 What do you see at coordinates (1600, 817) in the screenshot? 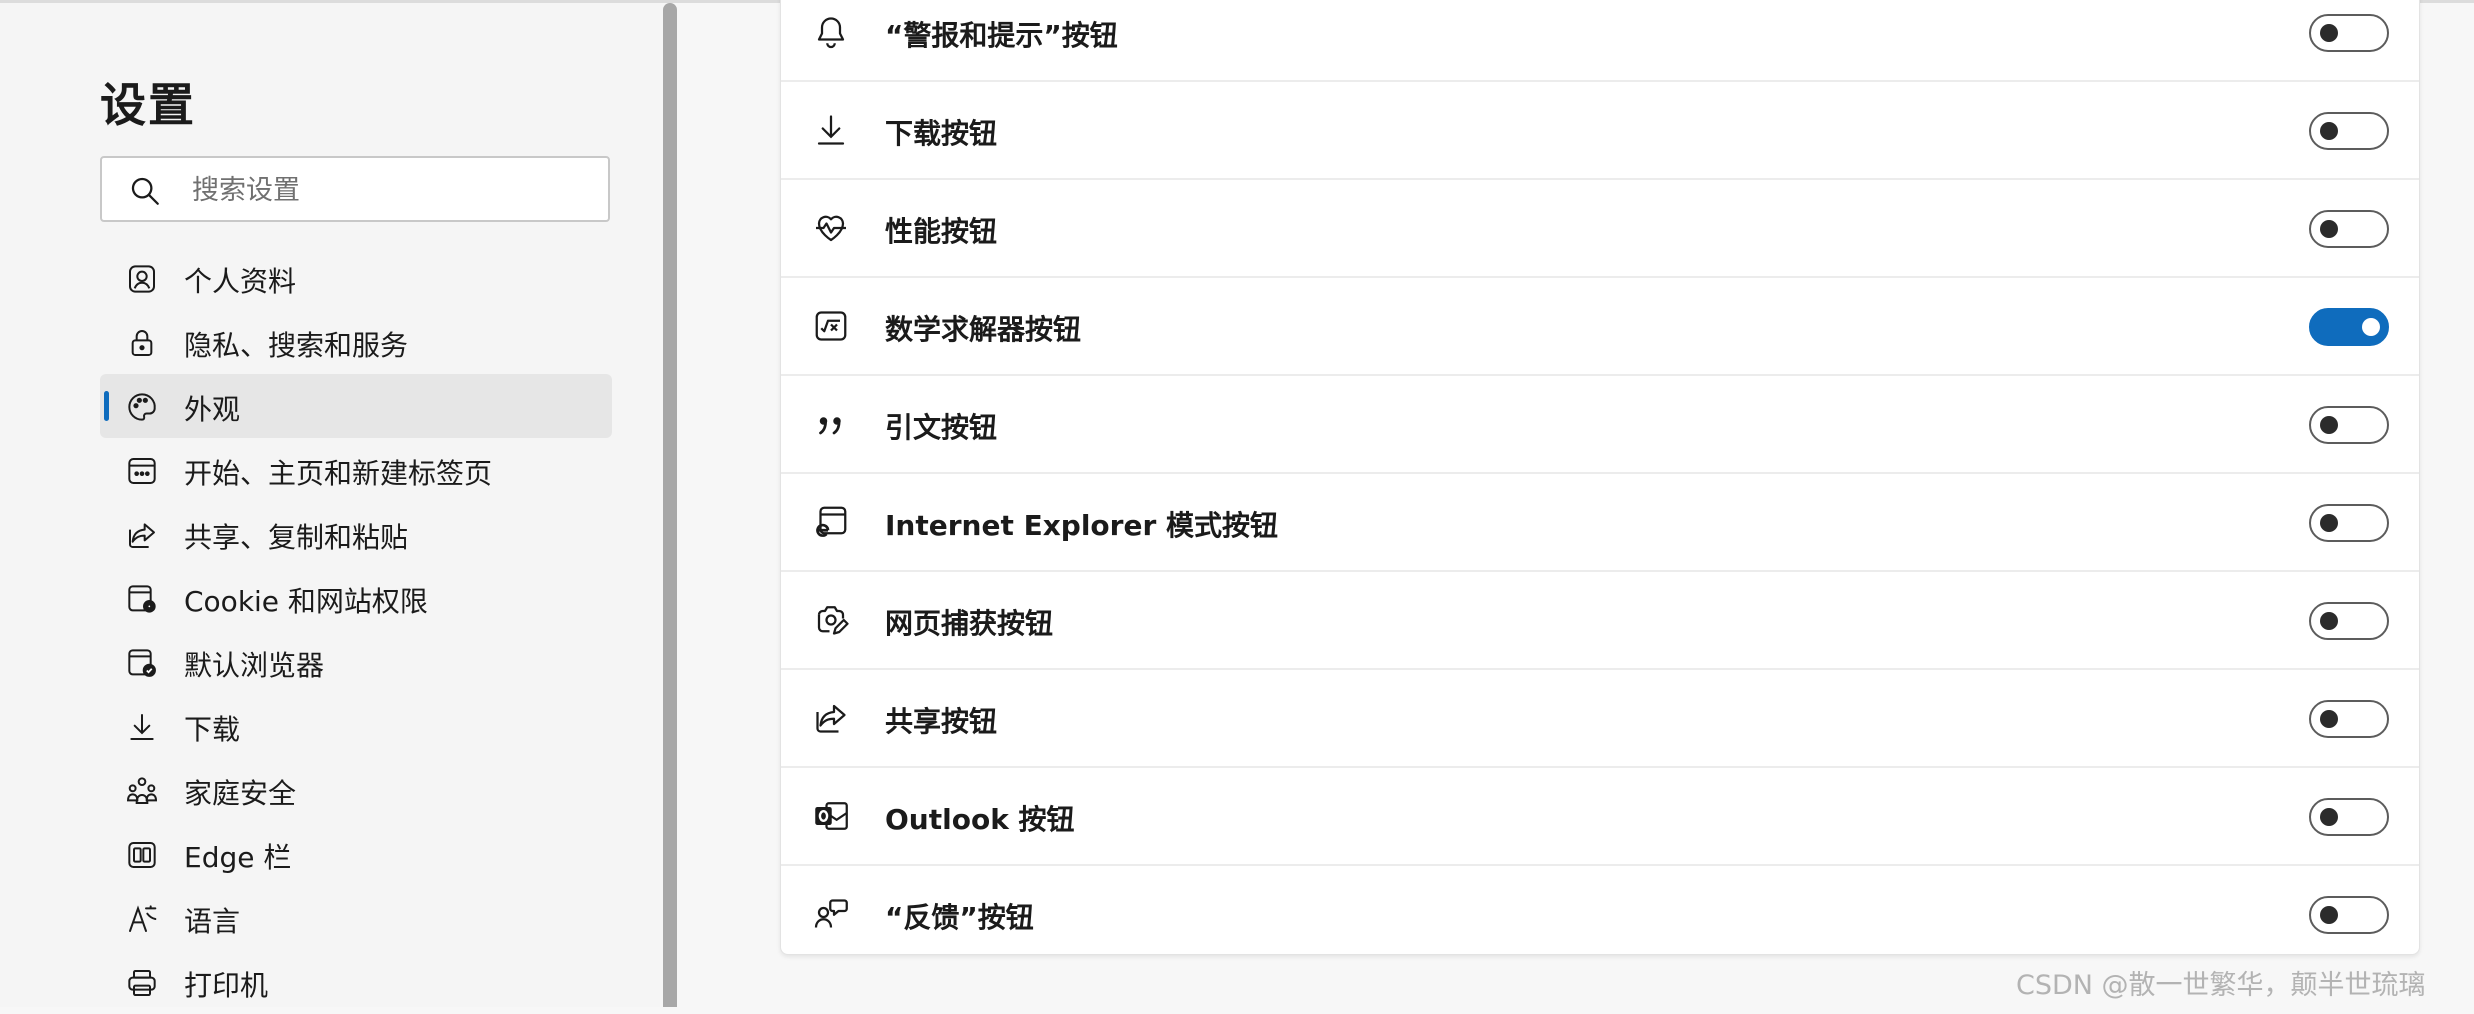
I see `setting-row-outlook-button: Outlook 按钮` at bounding box center [1600, 817].